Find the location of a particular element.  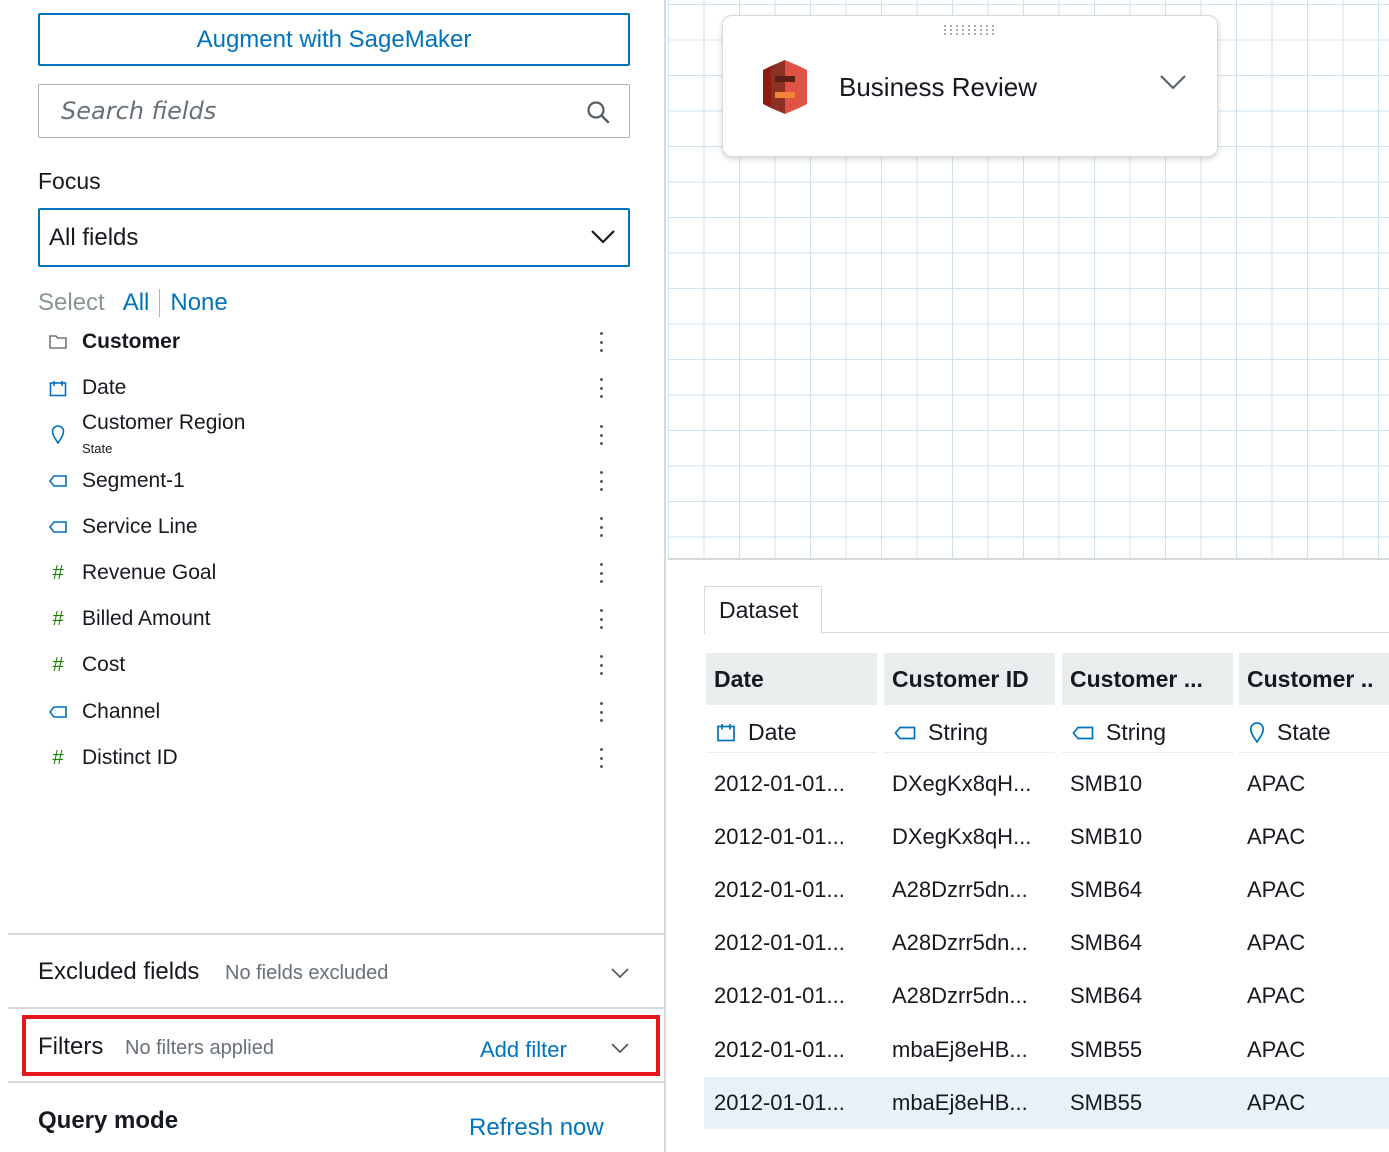

field-name: Cost is located at coordinates (104, 664).